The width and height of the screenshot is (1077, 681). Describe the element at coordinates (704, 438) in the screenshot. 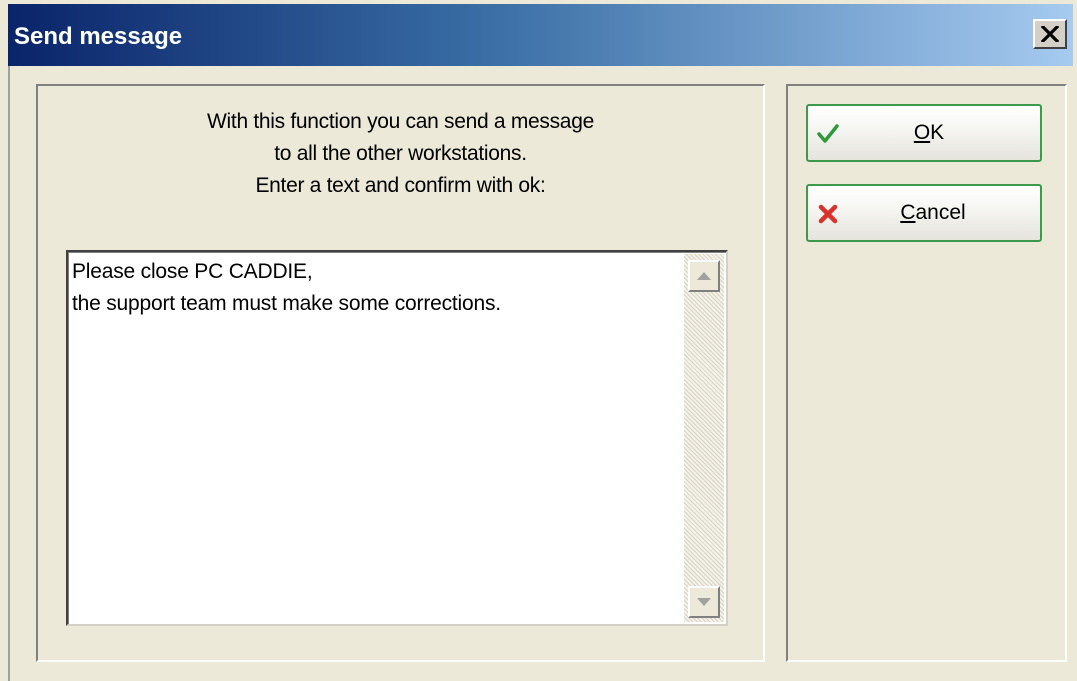

I see `vertical-scrollbar` at that location.